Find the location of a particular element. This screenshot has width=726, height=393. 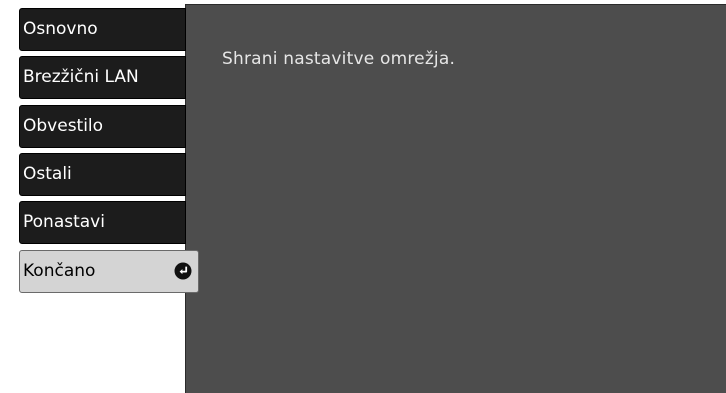

enter-icon is located at coordinates (183, 271).